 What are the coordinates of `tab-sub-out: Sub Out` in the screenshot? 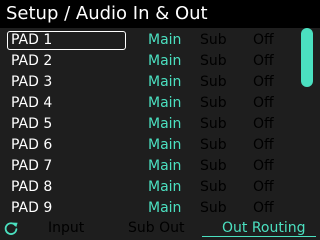 It's located at (156, 228).